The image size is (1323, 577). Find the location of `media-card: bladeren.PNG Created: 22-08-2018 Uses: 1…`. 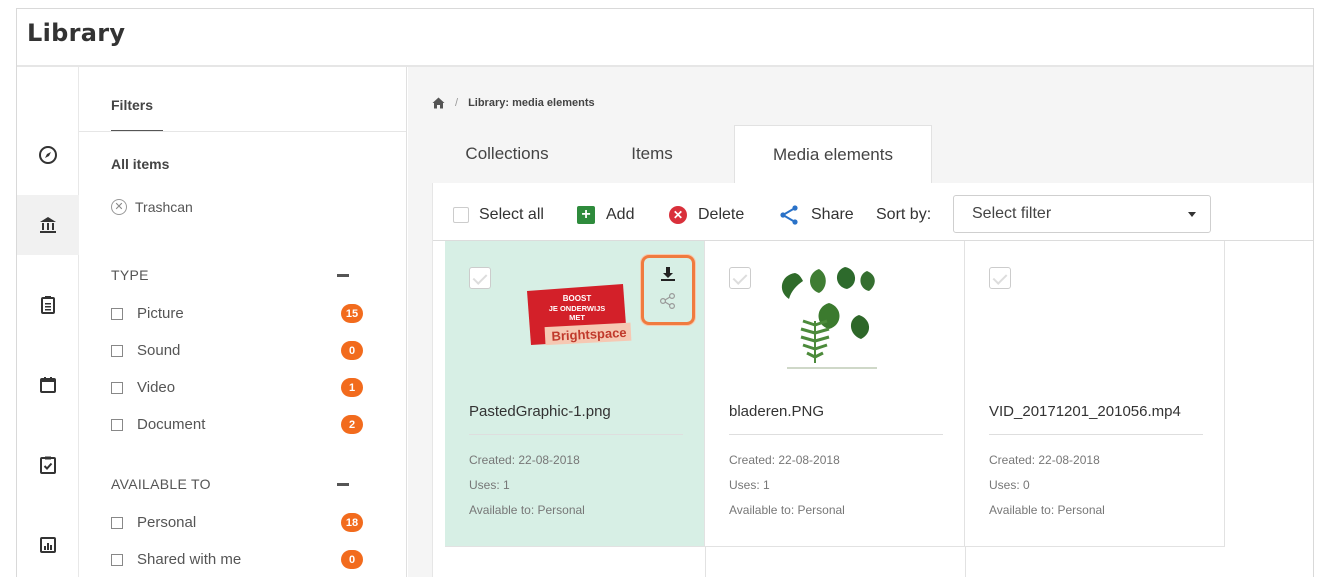

media-card: bladeren.PNG Created: 22-08-2018 Uses: 1… is located at coordinates (835, 394).